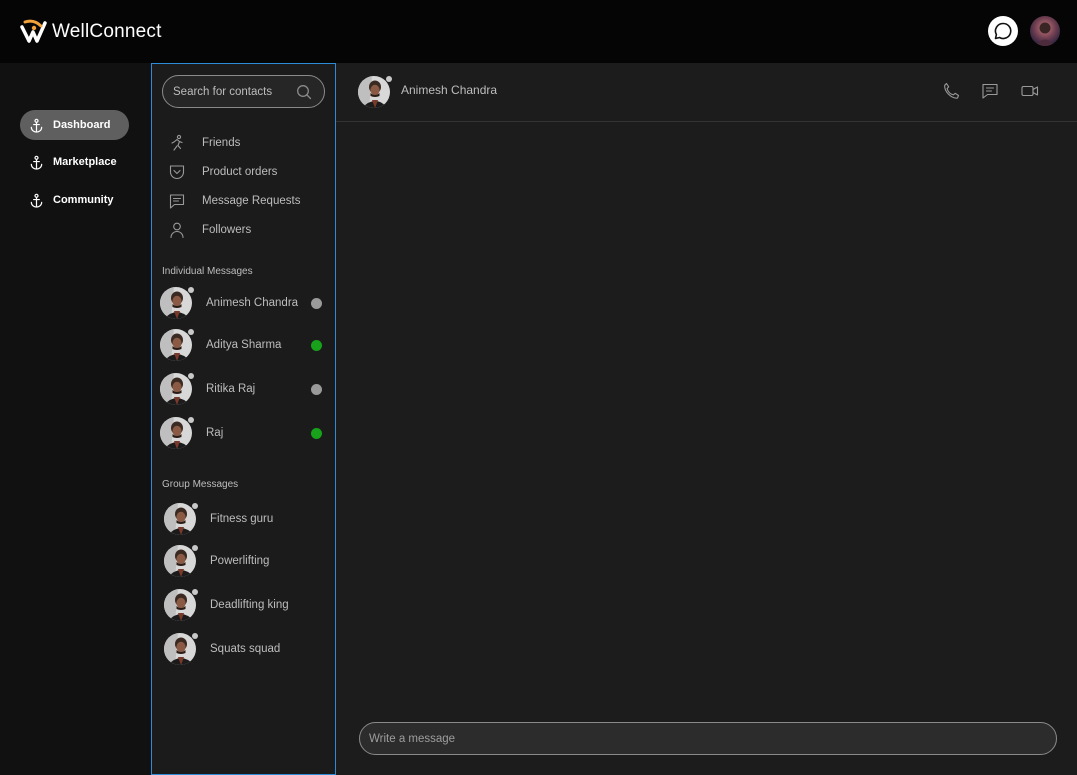 Image resolution: width=1077 pixels, height=775 pixels. I want to click on individual-chat-item: Animesh Chandra, so click(242, 303).